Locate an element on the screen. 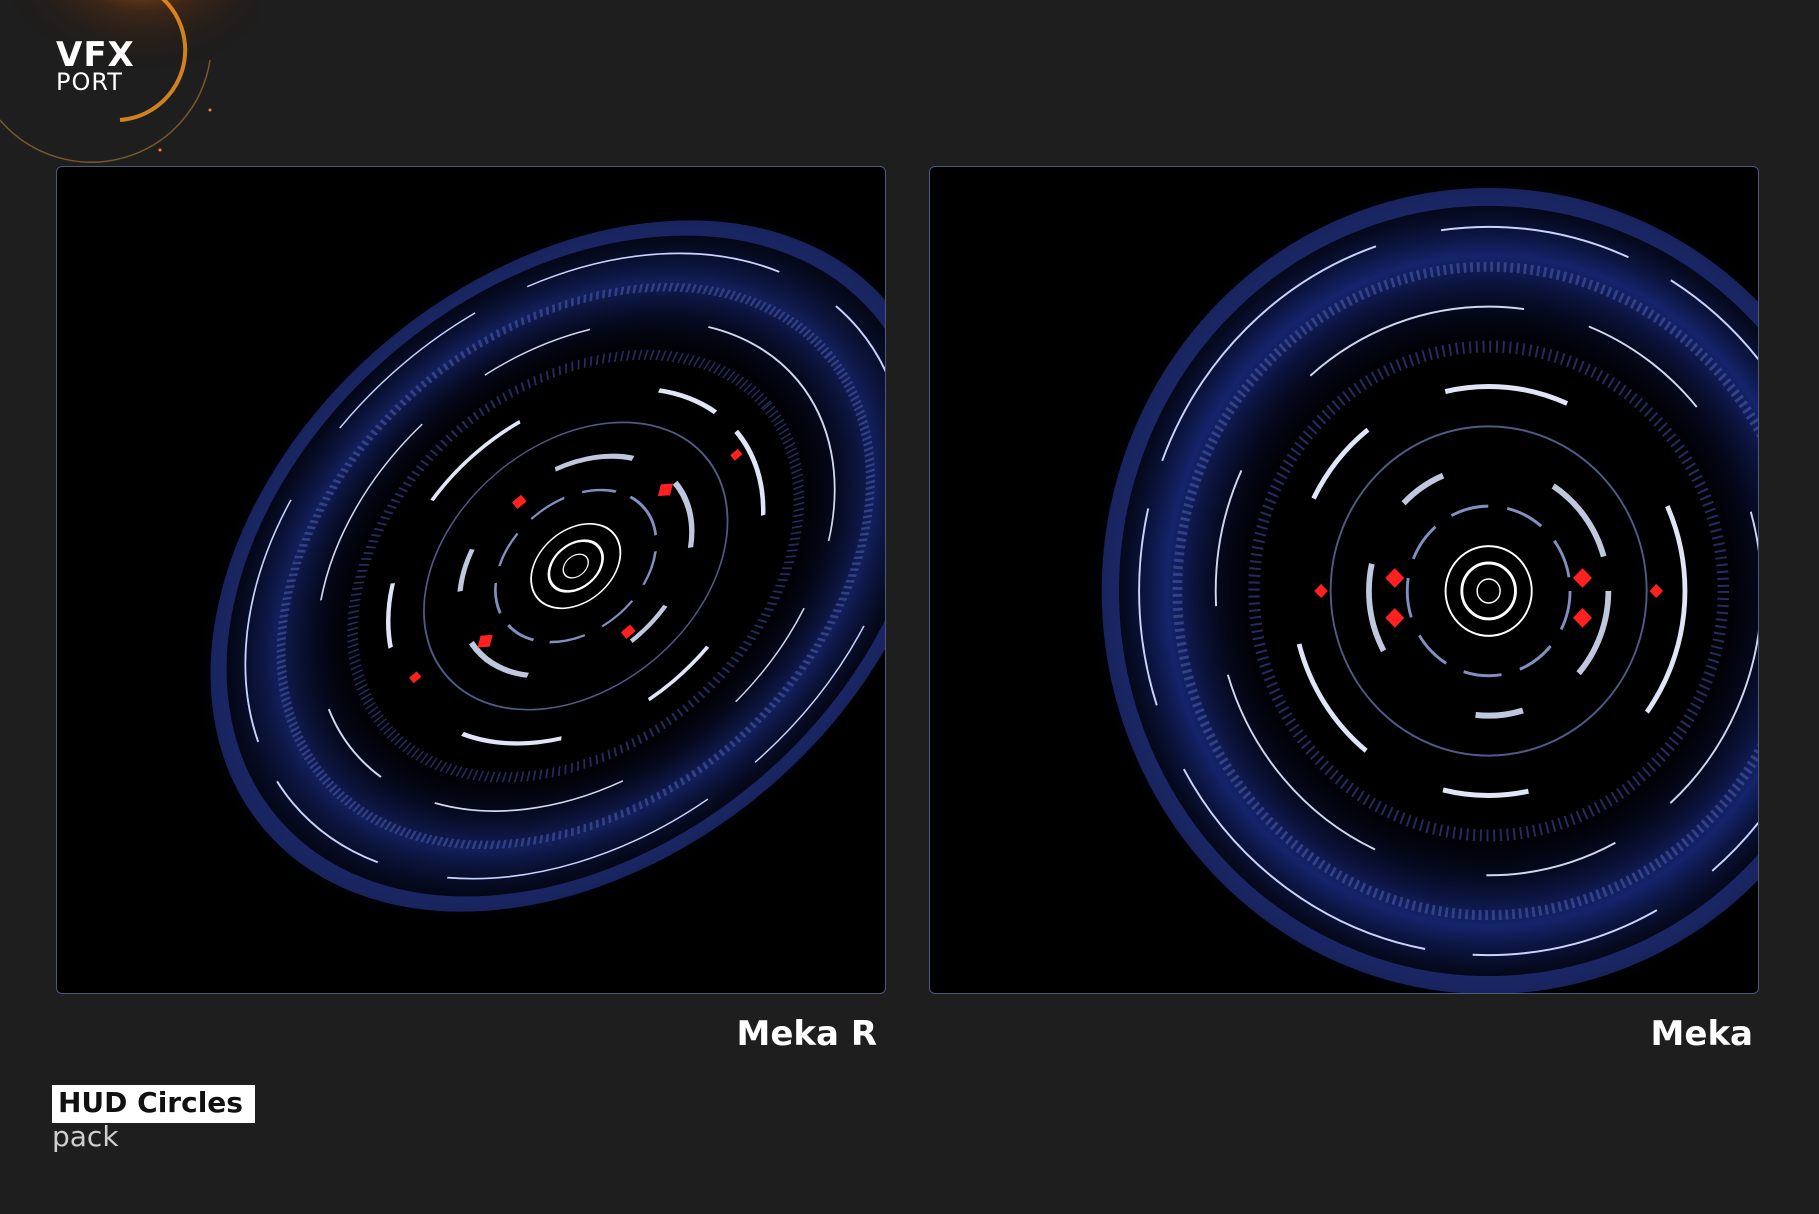 The height and width of the screenshot is (1214, 1819). logo-line-2: PORT is located at coordinates (89, 82).